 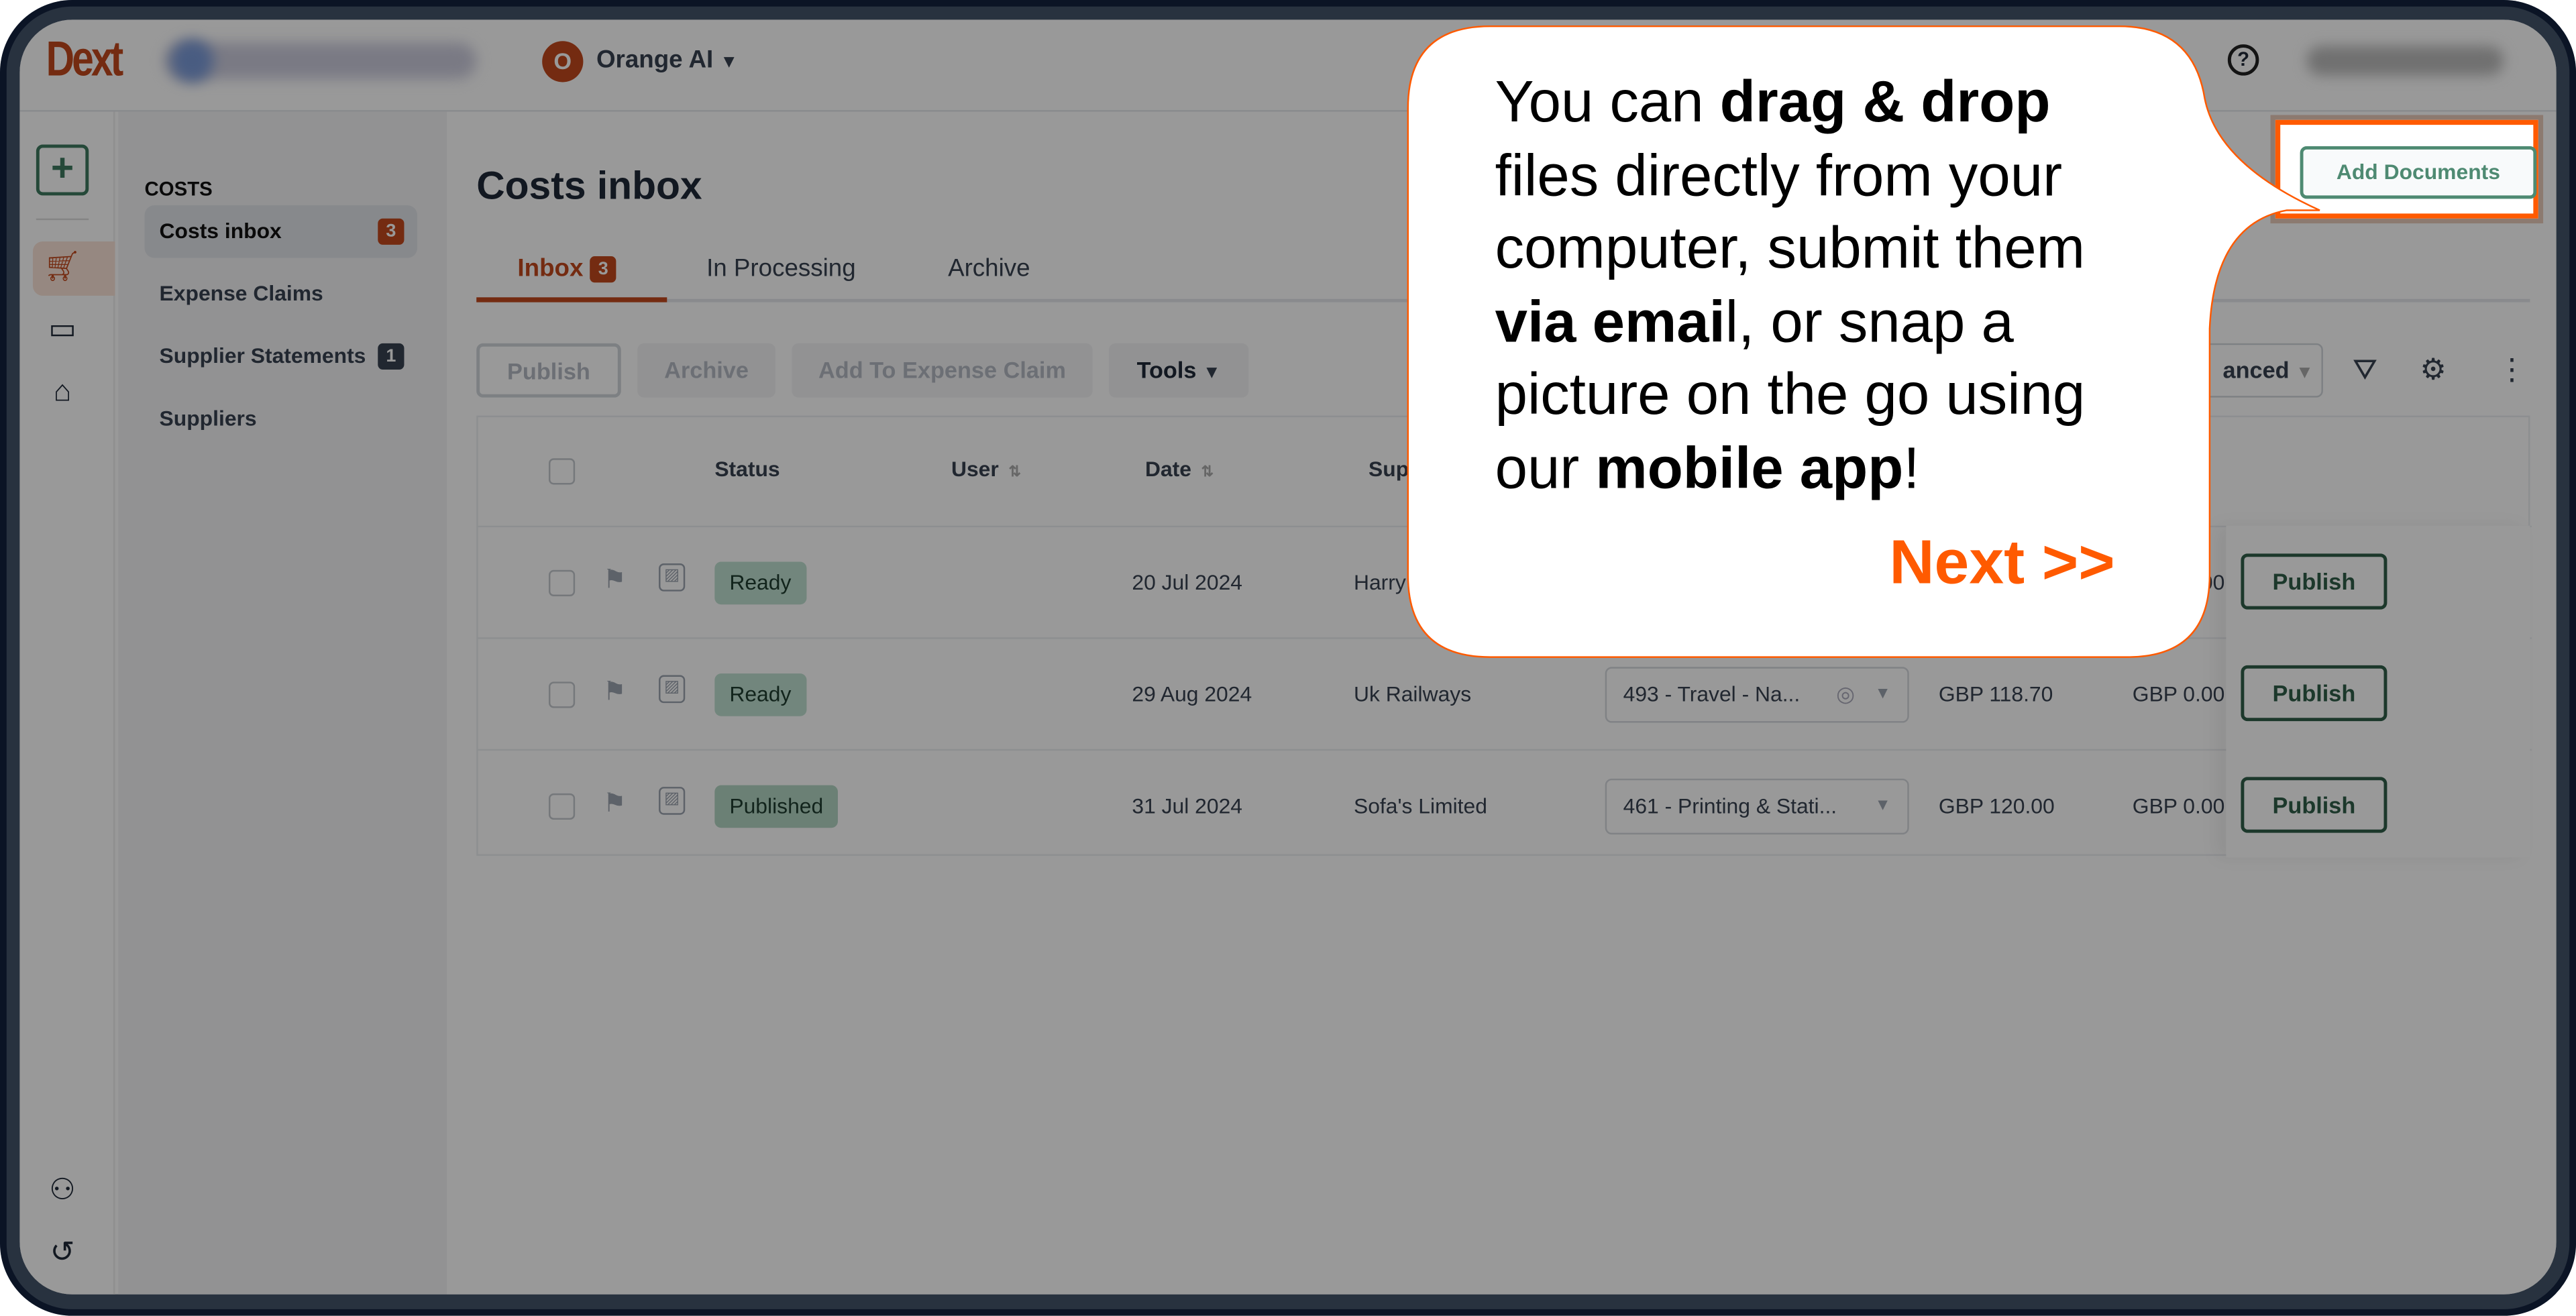 I want to click on tooltip-line: via email, or snap a, so click(x=1790, y=322).